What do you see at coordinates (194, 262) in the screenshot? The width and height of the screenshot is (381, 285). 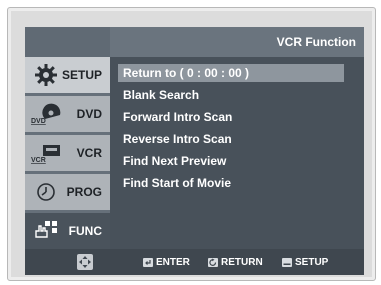 I see `footer-hint-bar: ENTER RETURN SETUP` at bounding box center [194, 262].